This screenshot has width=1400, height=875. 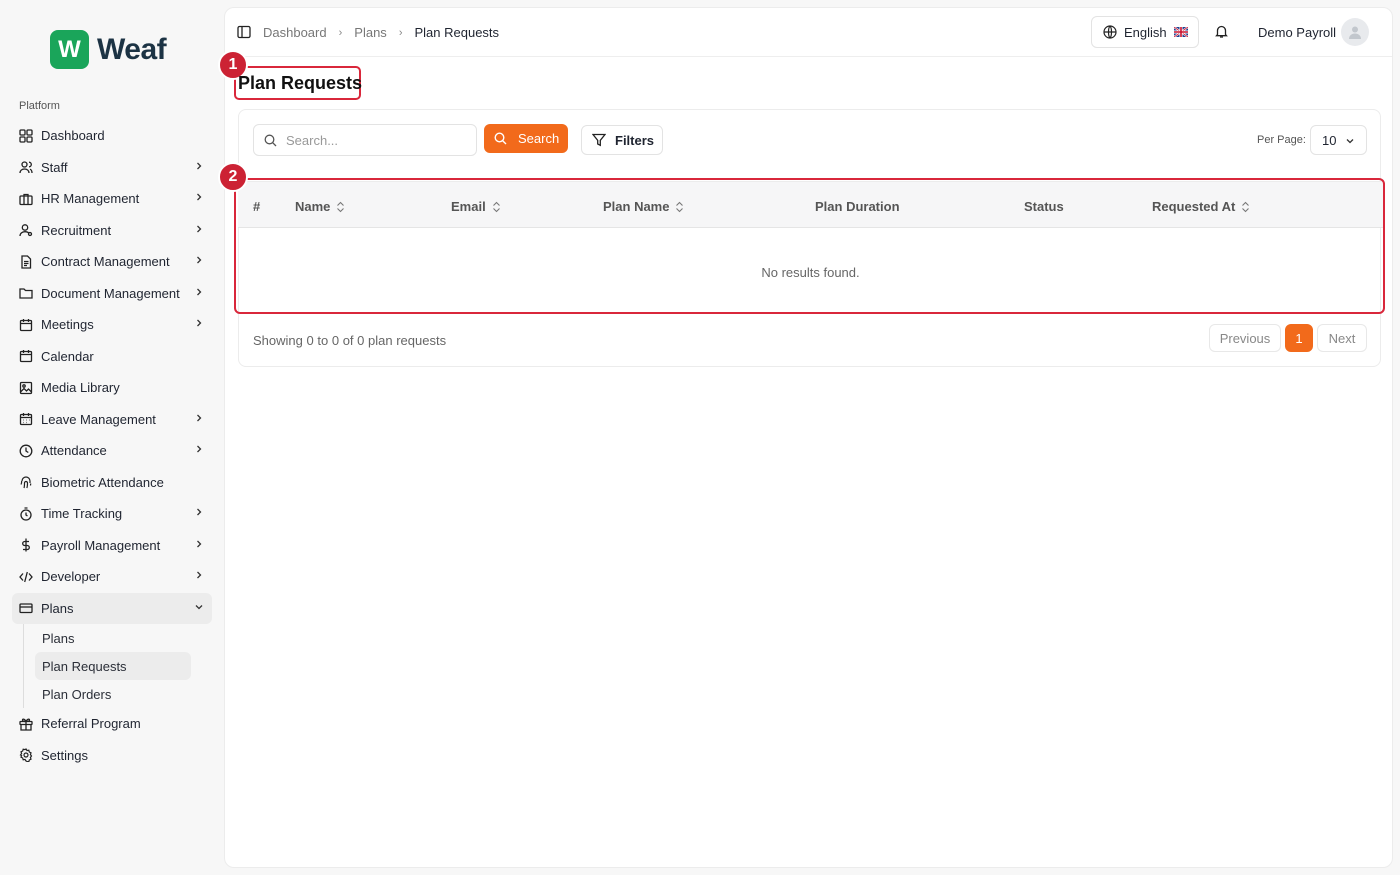 I want to click on logo: W Weaf, so click(x=108, y=49).